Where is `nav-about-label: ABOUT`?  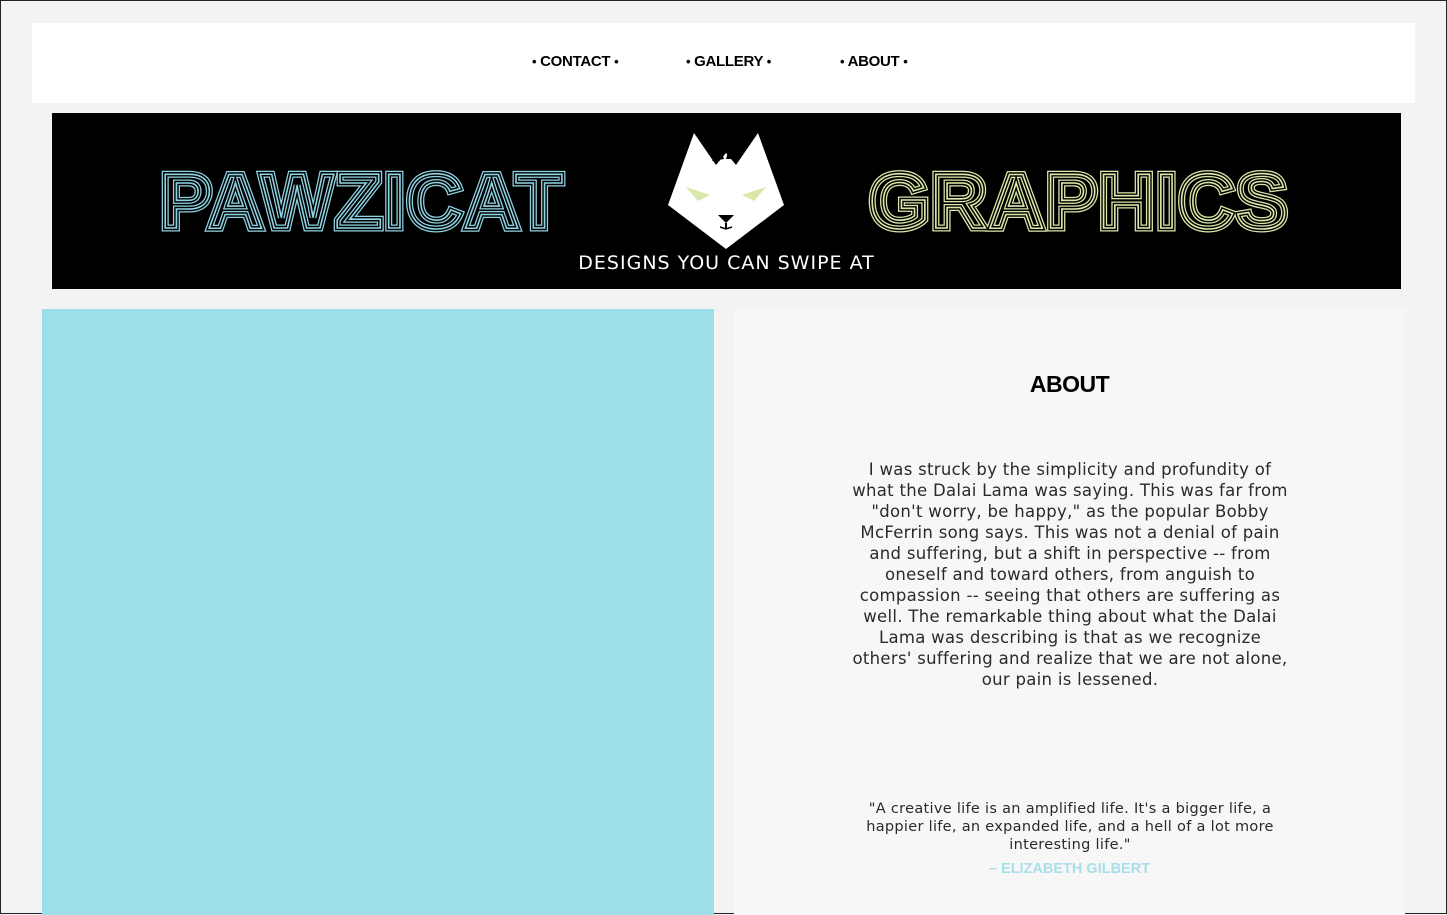
nav-about-label: ABOUT is located at coordinates (873, 61).